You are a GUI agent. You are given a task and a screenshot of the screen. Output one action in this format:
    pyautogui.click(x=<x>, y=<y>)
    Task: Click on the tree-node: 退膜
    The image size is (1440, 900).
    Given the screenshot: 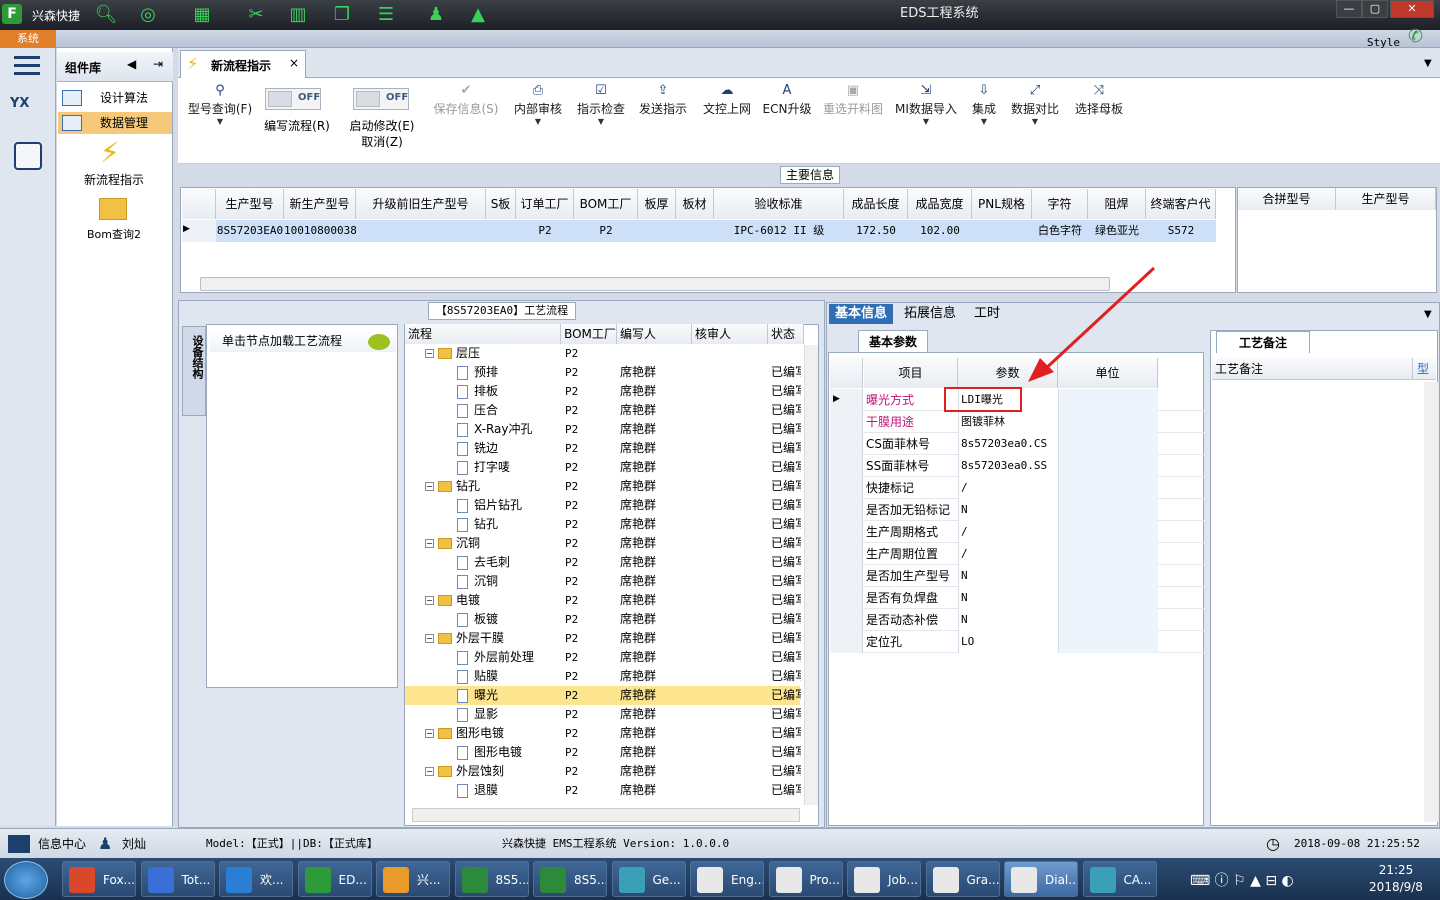 What is the action you would take?
    pyautogui.click(x=477, y=790)
    